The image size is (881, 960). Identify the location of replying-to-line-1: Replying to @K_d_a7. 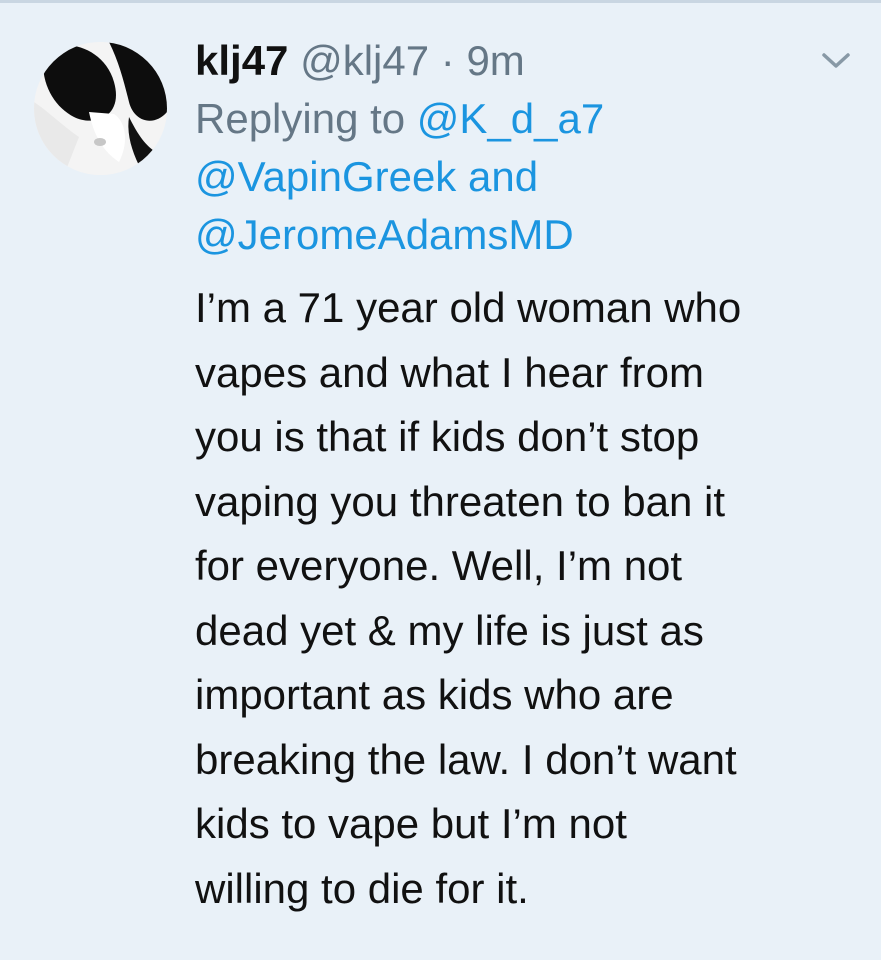
(530, 119).